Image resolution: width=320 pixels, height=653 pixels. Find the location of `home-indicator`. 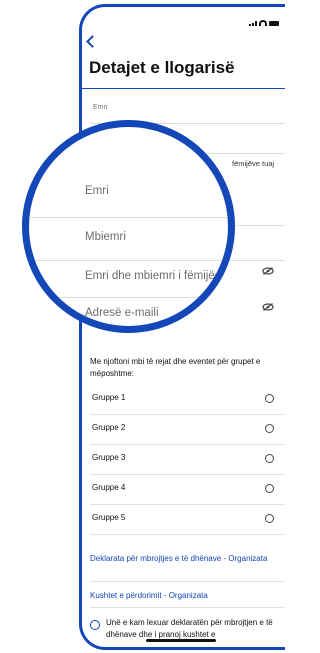

home-indicator is located at coordinates (181, 640).